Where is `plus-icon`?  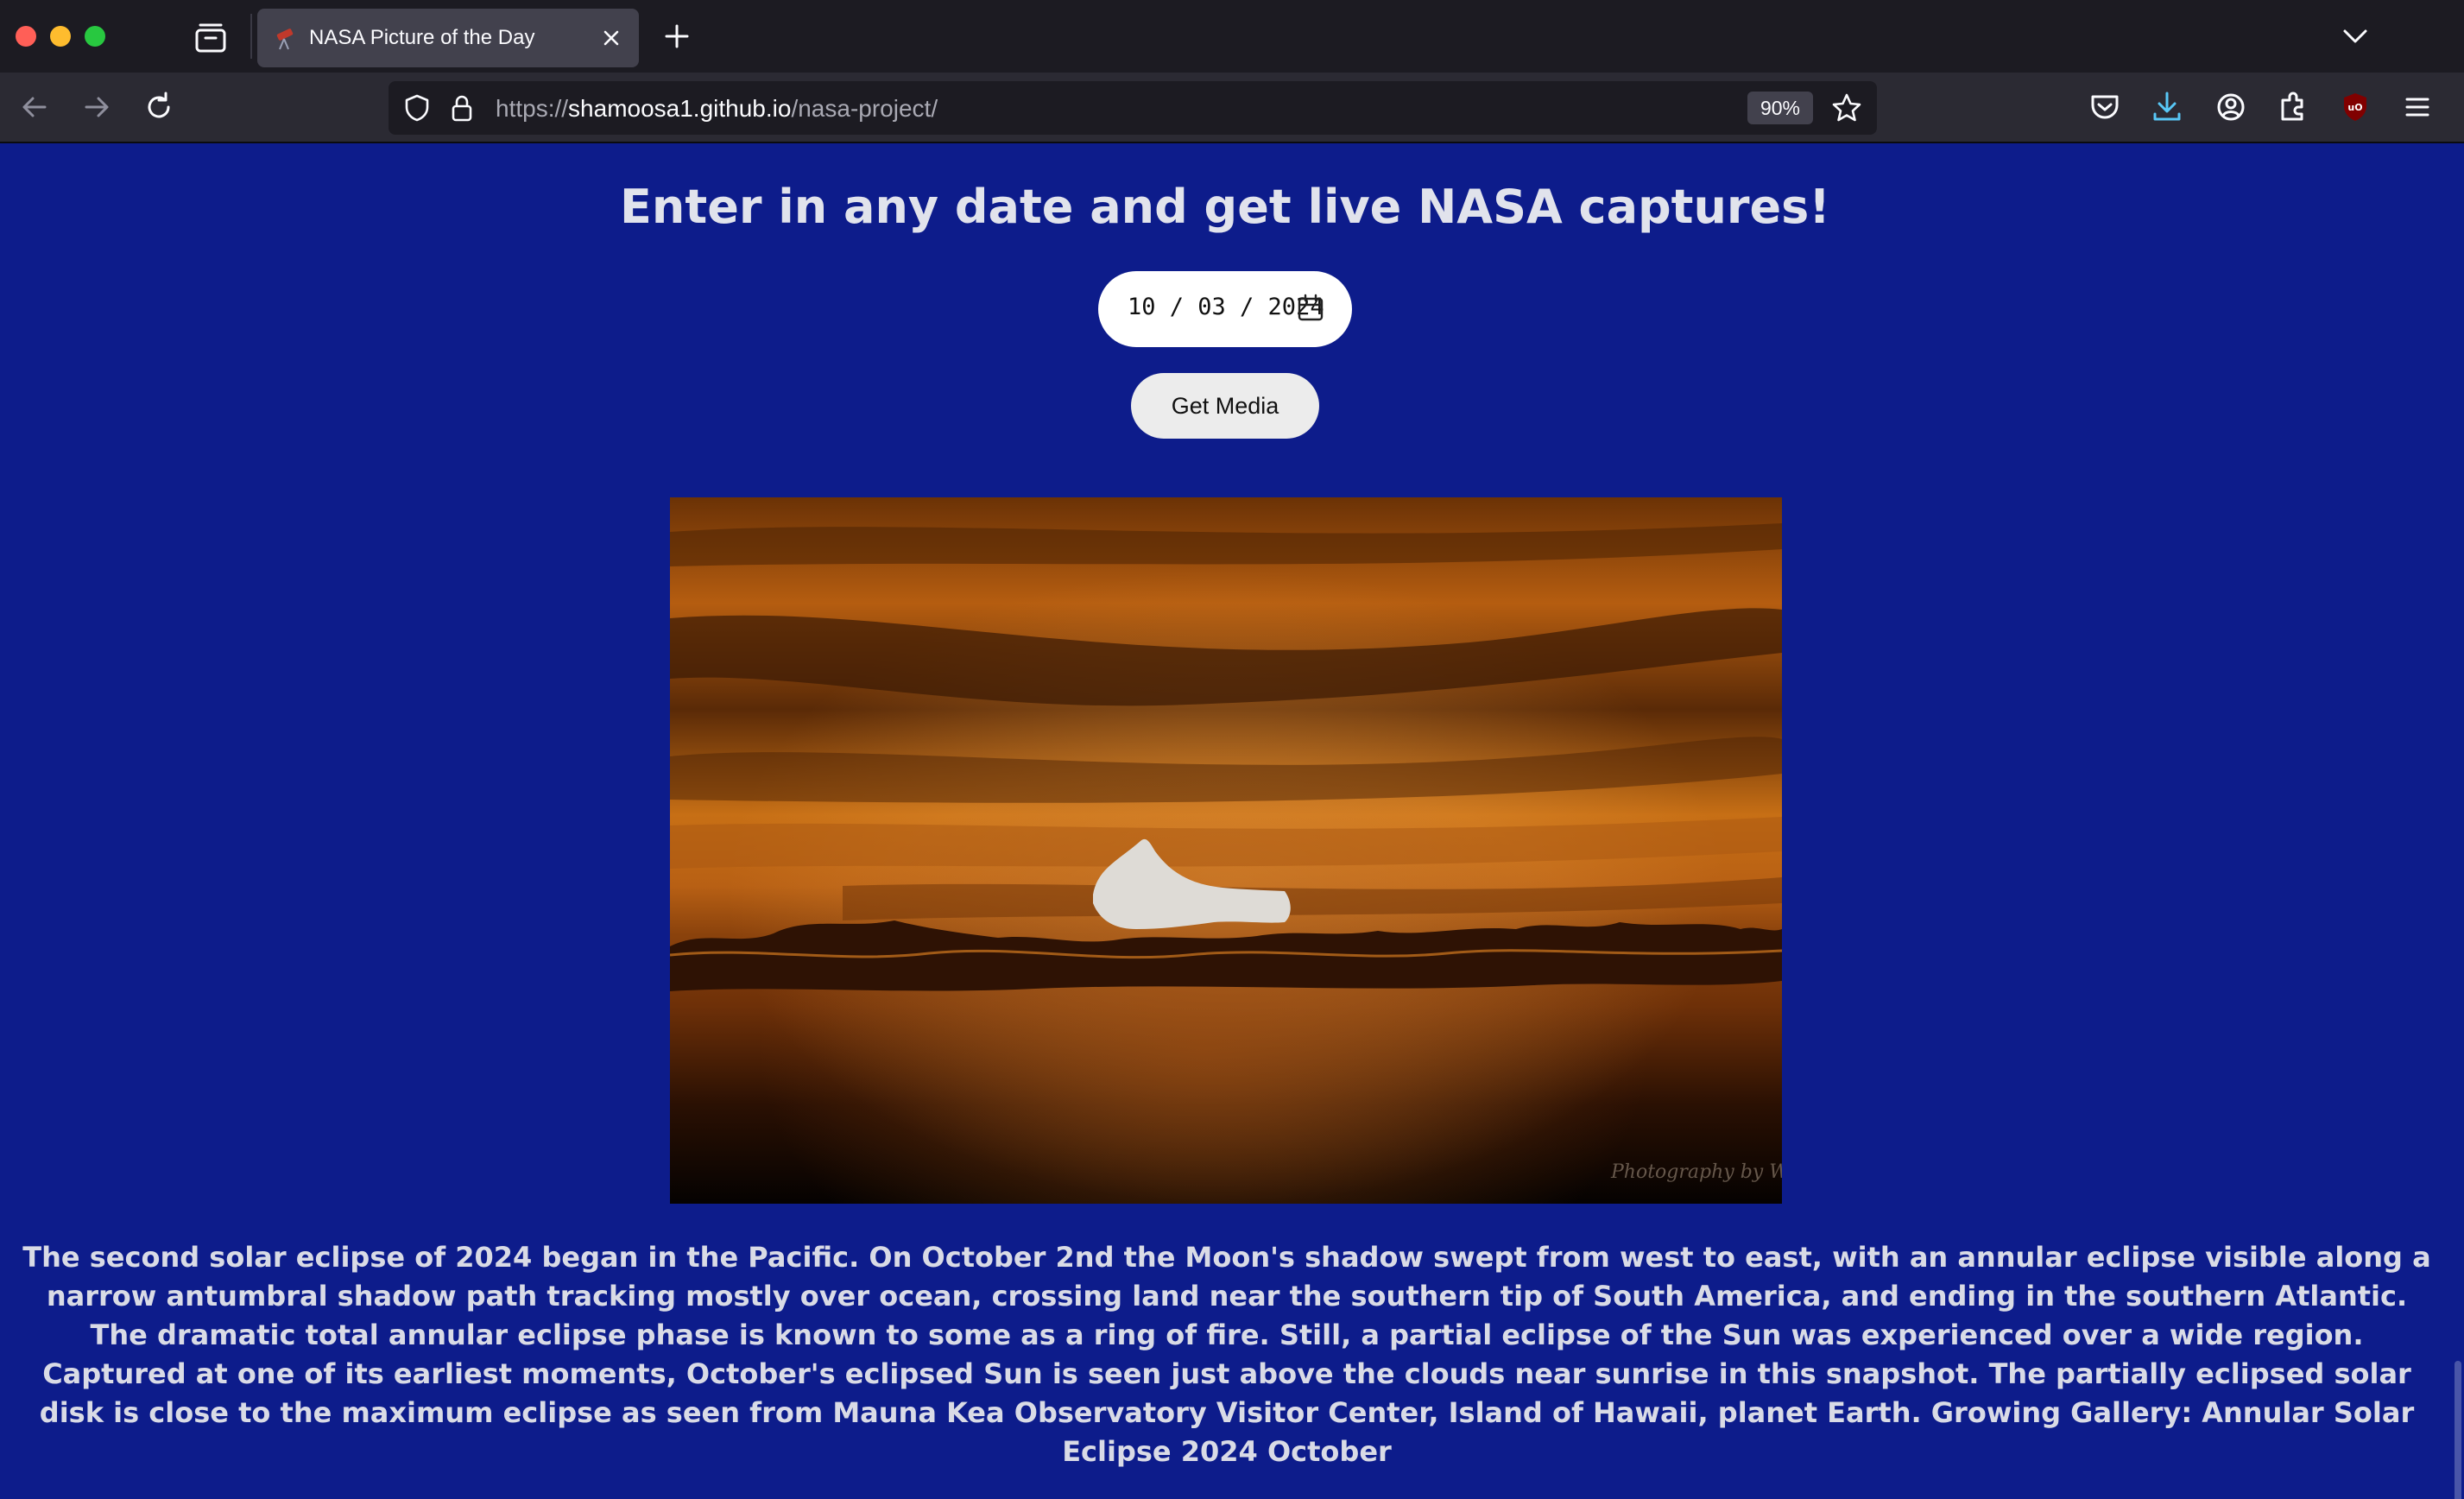 plus-icon is located at coordinates (676, 36).